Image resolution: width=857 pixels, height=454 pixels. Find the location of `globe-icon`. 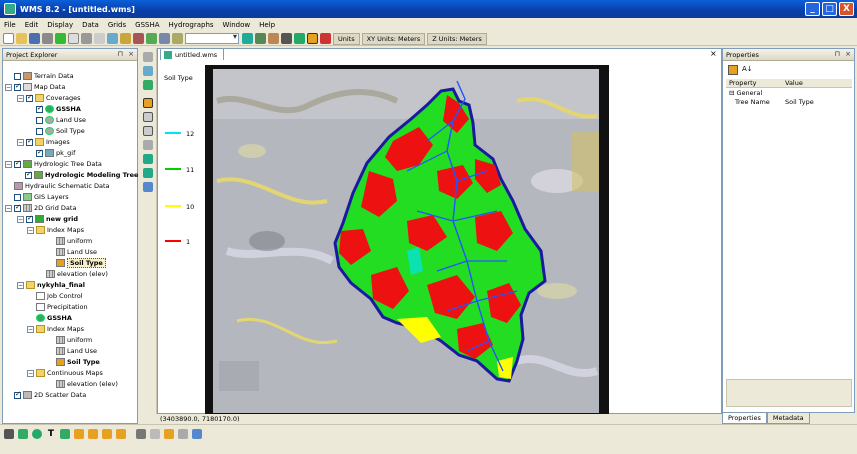

globe-icon is located at coordinates (247, 38).